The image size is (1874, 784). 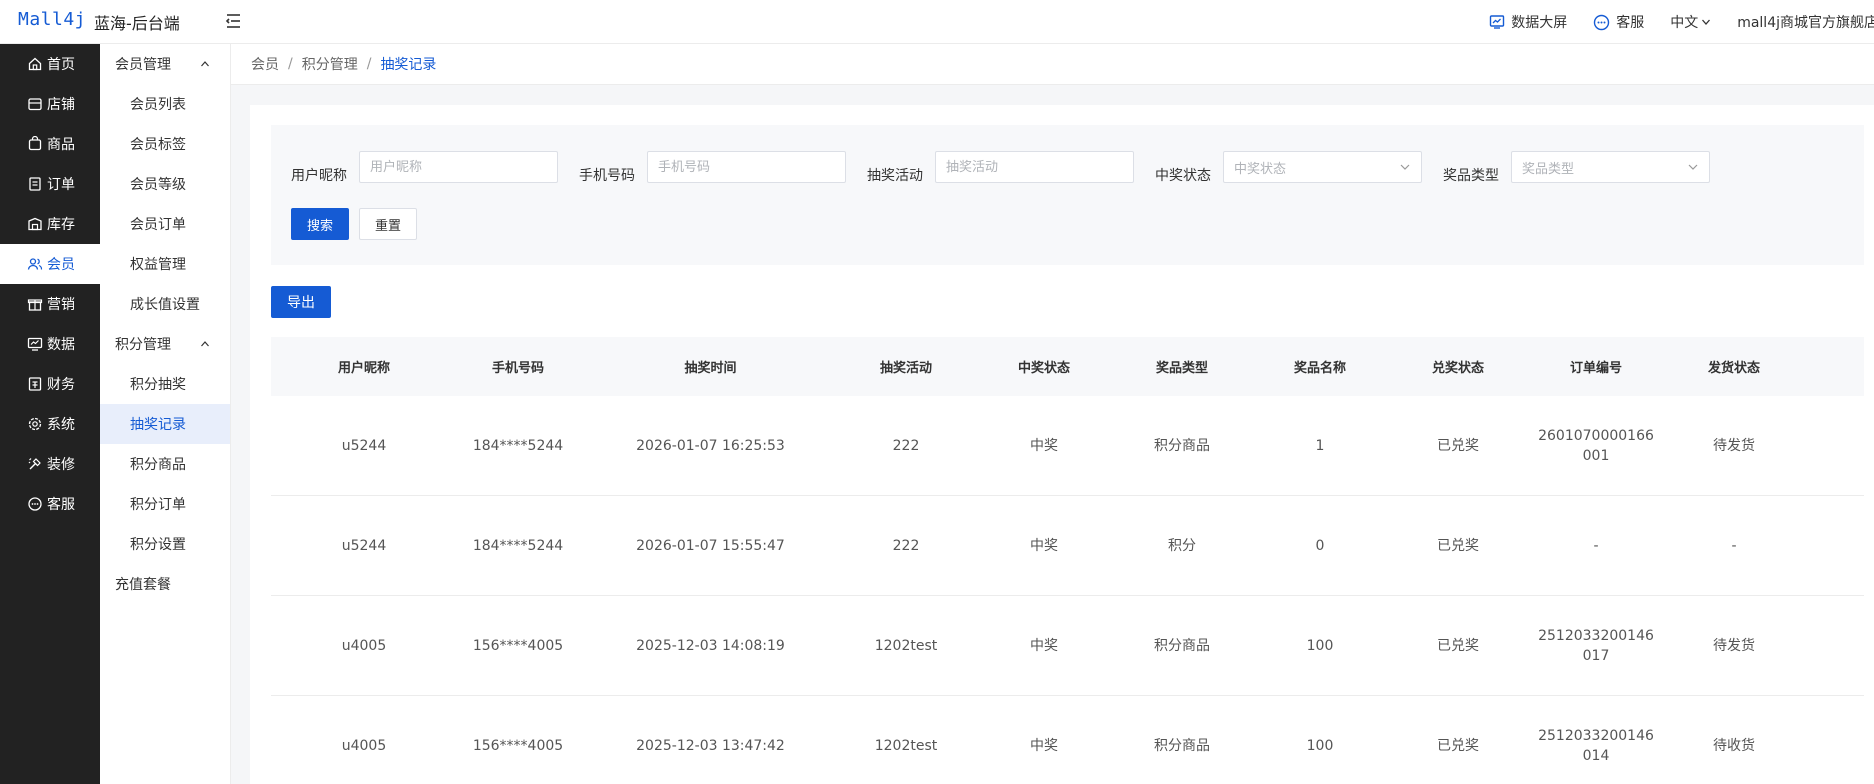 I want to click on sidebar-item-data: 数据, so click(x=50, y=344).